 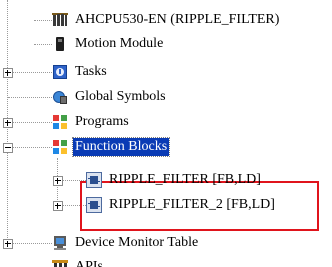 I want to click on tasks-icon, so click(x=60, y=72).